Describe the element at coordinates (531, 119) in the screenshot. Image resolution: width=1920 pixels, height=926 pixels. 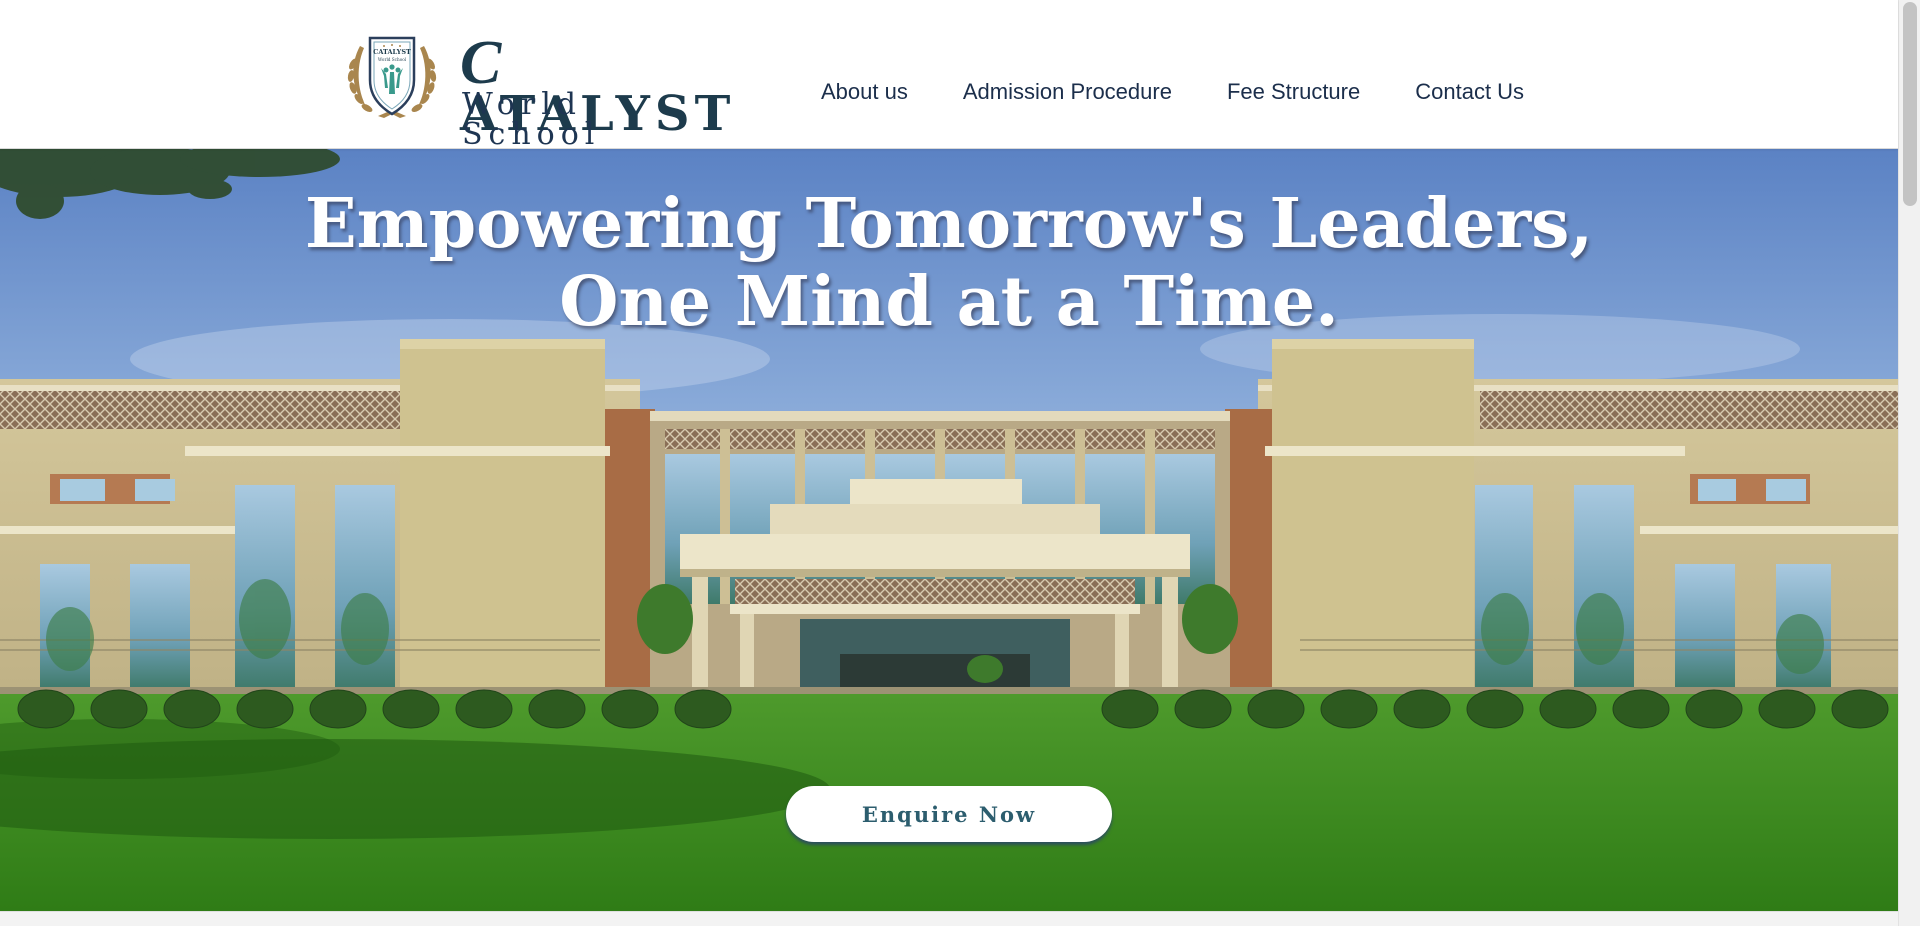
I see `brand-subtitle: World School` at that location.